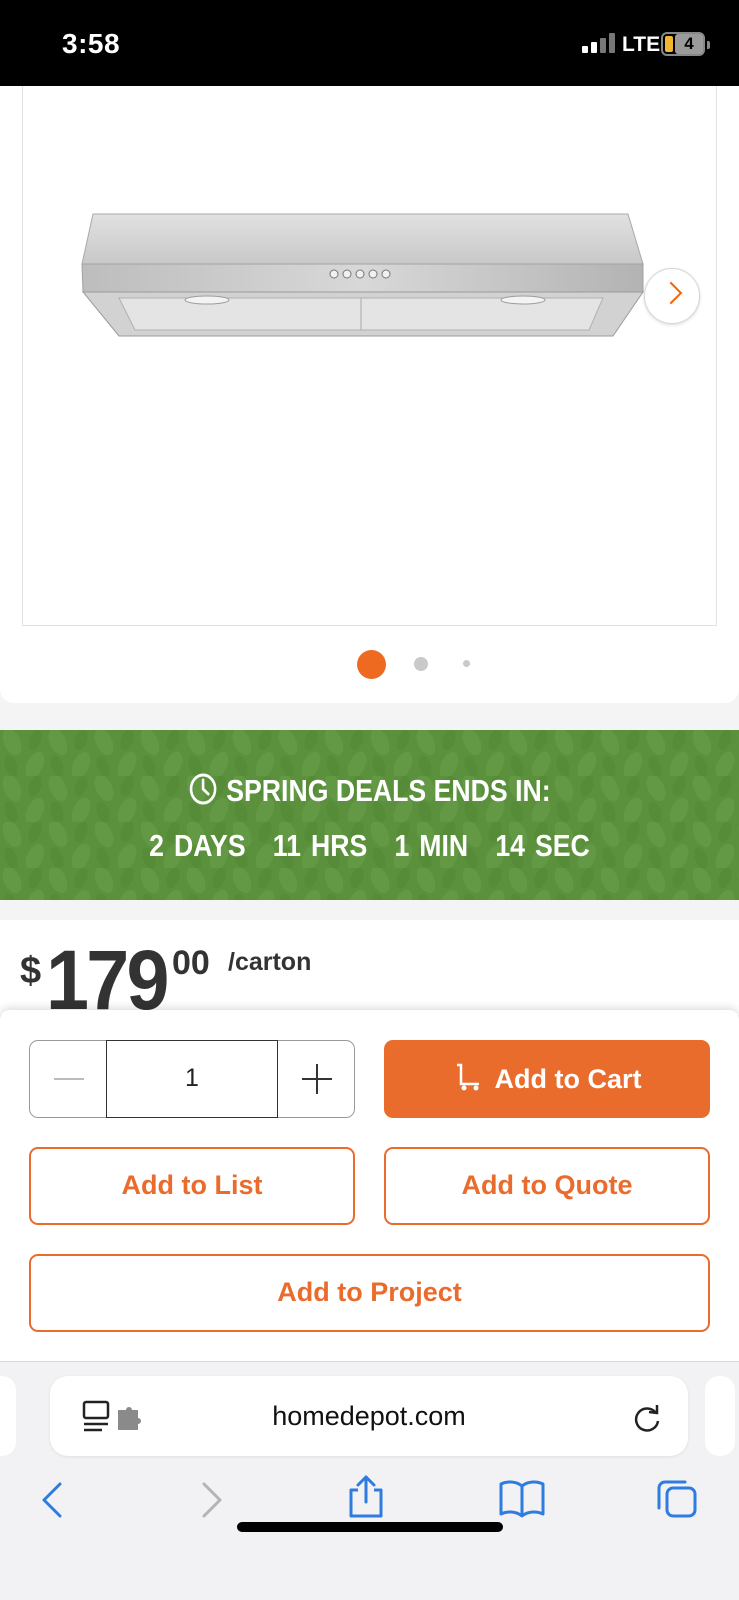 This screenshot has height=1600, width=739. What do you see at coordinates (192, 1186) in the screenshot?
I see `add-to-list-button: Add to List` at bounding box center [192, 1186].